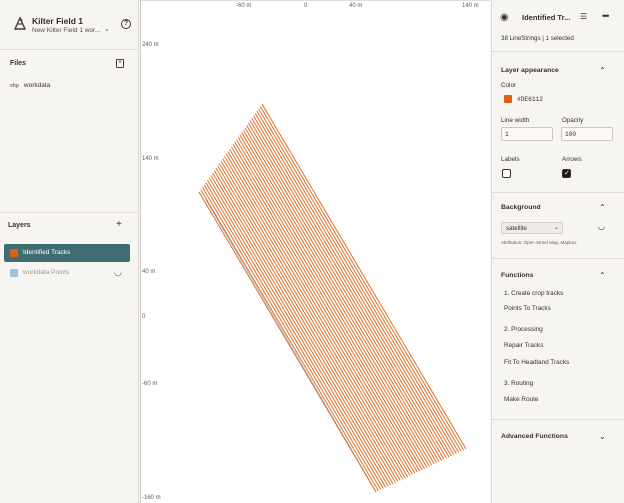  What do you see at coordinates (37, 85) in the screenshot?
I see `file-name: workdata` at bounding box center [37, 85].